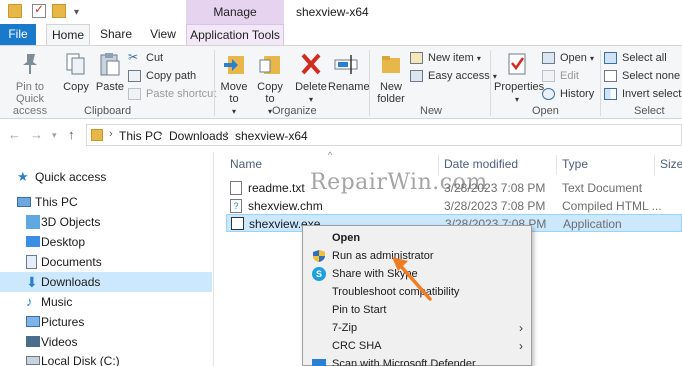 The height and width of the screenshot is (366, 682). I want to click on customize-toolbar-chevron-icon: ▾, so click(76, 12).